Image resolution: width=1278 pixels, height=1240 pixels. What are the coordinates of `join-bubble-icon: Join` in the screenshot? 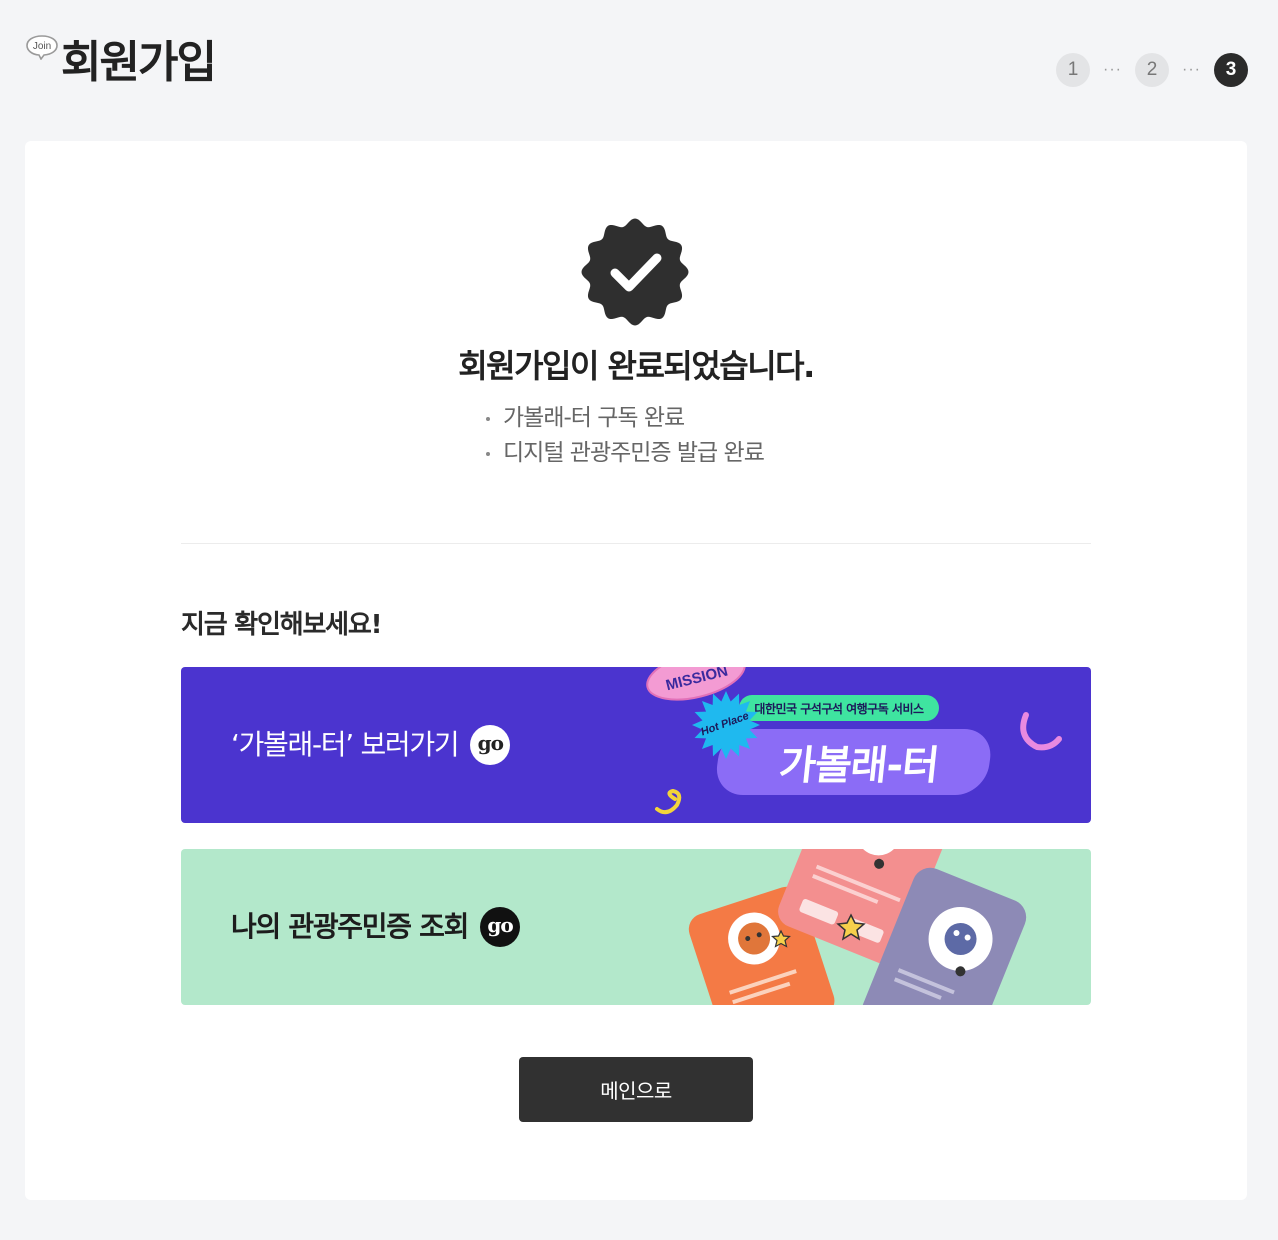 It's located at (42, 47).